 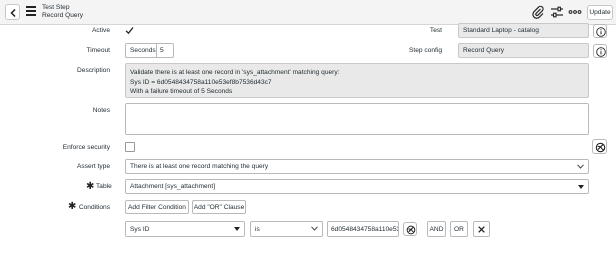 What do you see at coordinates (459, 229) in the screenshot?
I see `or-button: OR` at bounding box center [459, 229].